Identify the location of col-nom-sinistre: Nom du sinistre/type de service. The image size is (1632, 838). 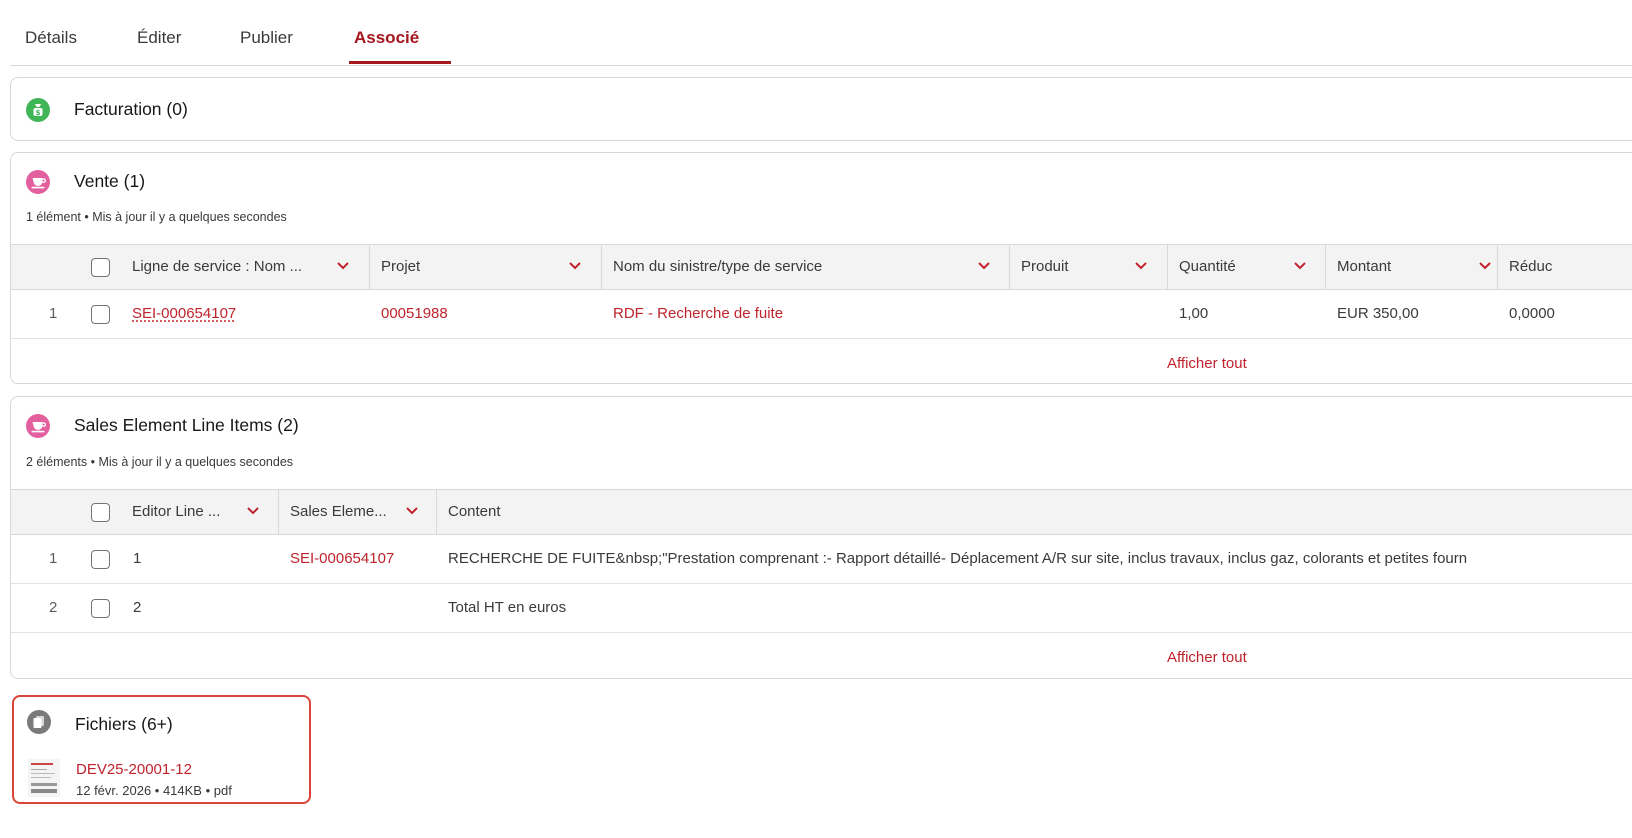
(788, 267).